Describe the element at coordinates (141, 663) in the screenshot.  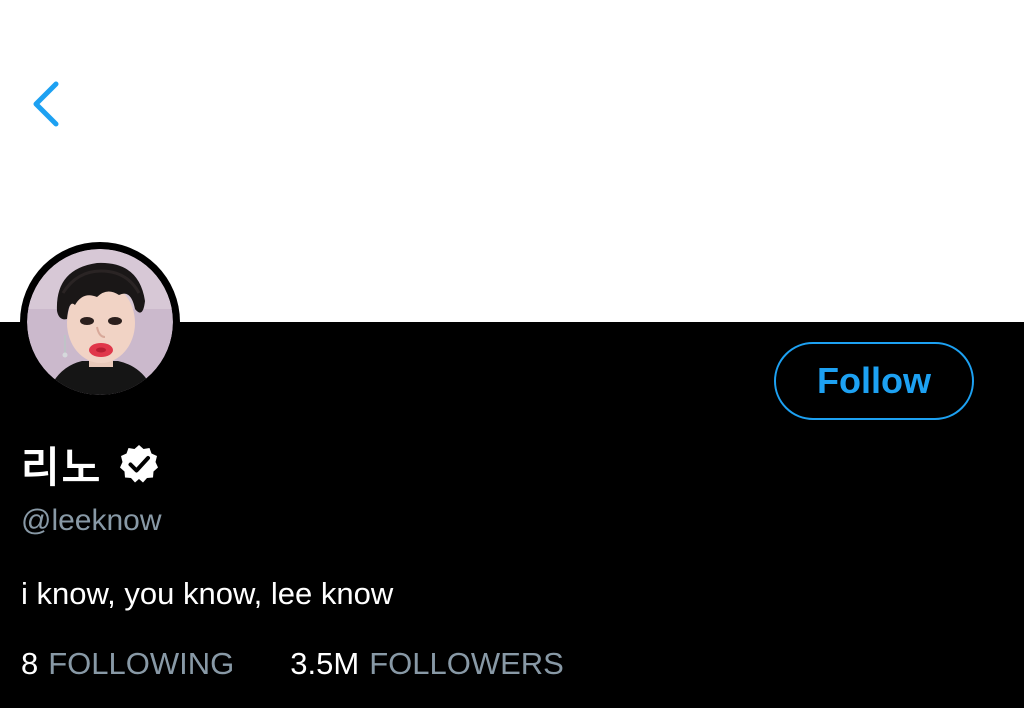
I see `following-label: FOLLOWING` at that location.